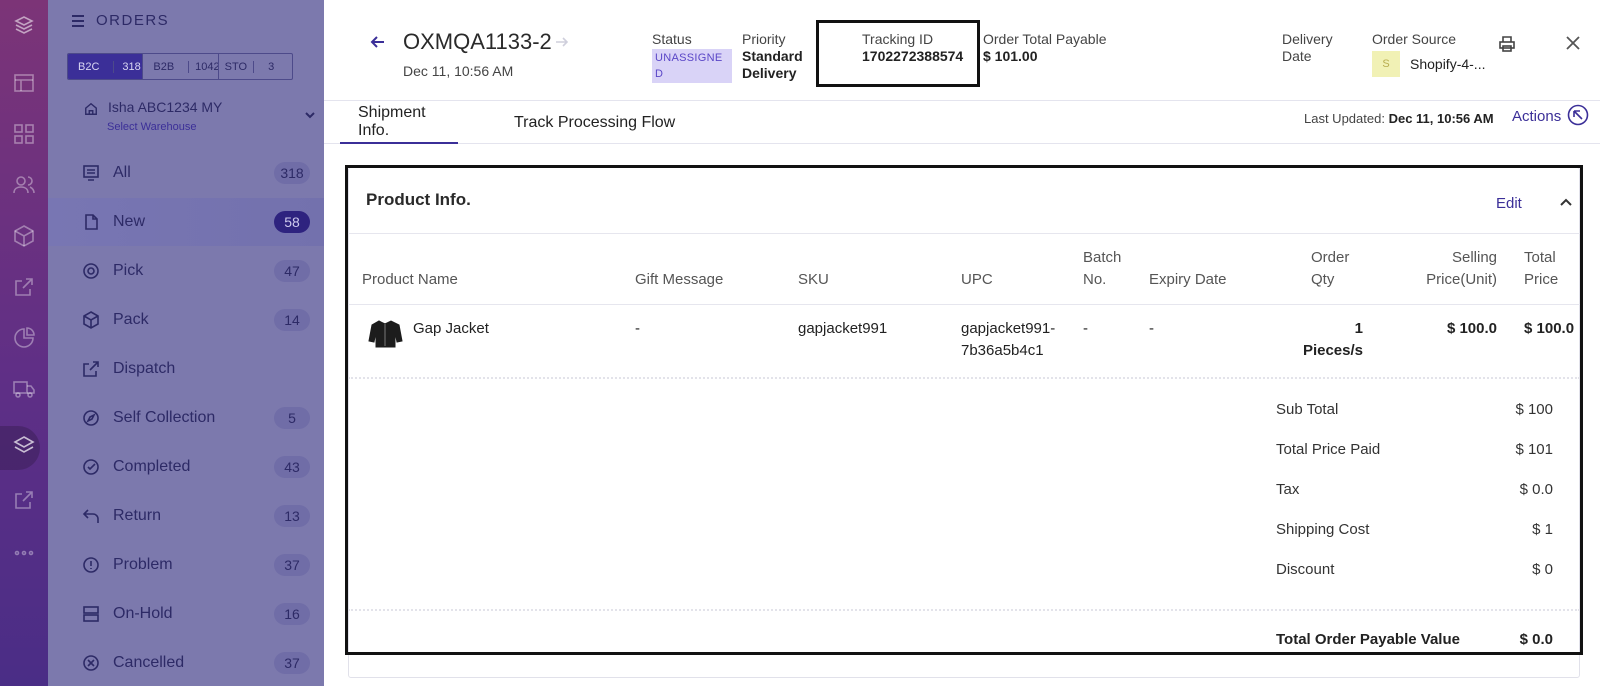  What do you see at coordinates (1368, 639) in the screenshot?
I see `total-payable-label: Total Order Payable Value` at bounding box center [1368, 639].